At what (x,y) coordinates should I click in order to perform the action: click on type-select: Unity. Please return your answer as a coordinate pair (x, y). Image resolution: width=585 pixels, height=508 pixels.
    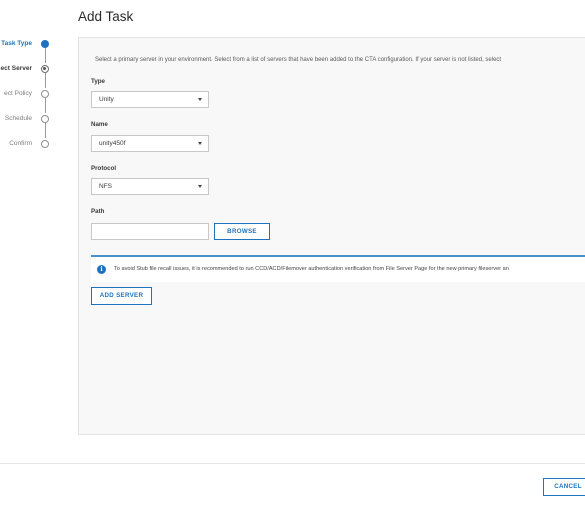
    Looking at the image, I should click on (150, 99).